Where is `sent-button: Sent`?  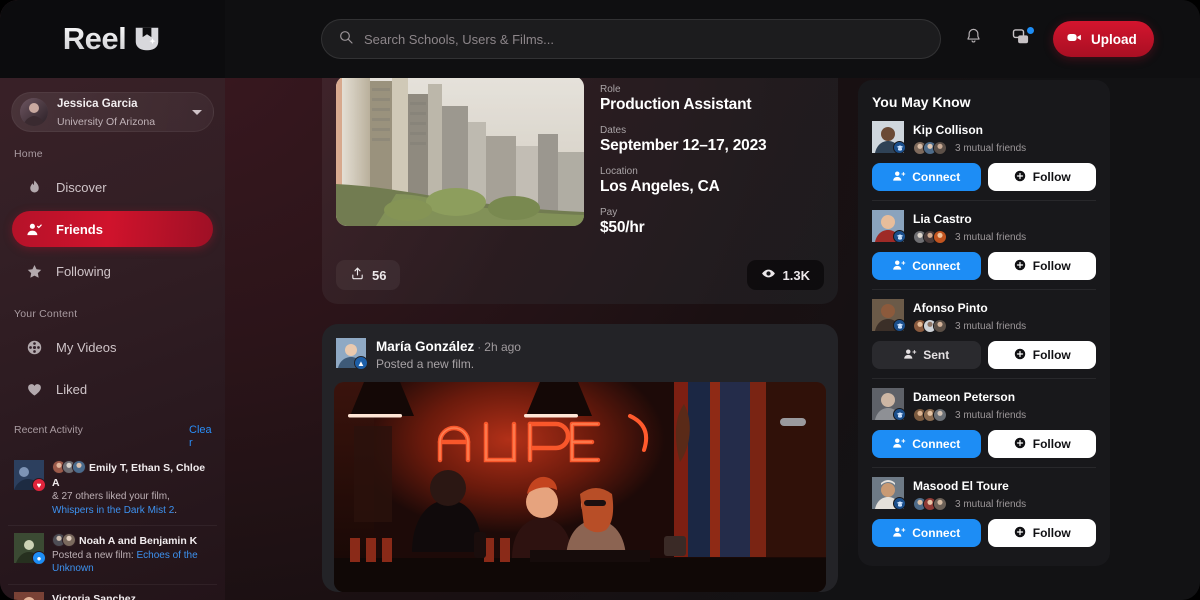
sent-button: Sent is located at coordinates (926, 355).